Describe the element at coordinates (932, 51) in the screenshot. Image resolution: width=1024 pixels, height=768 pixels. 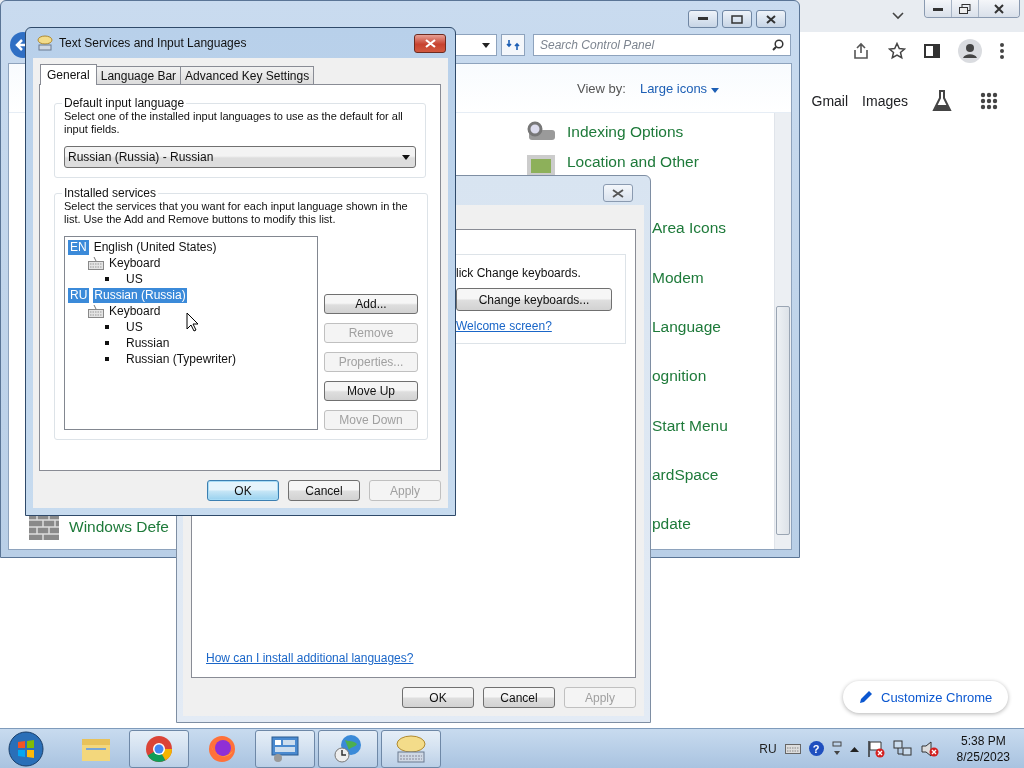
I see `side-panel-icon` at that location.